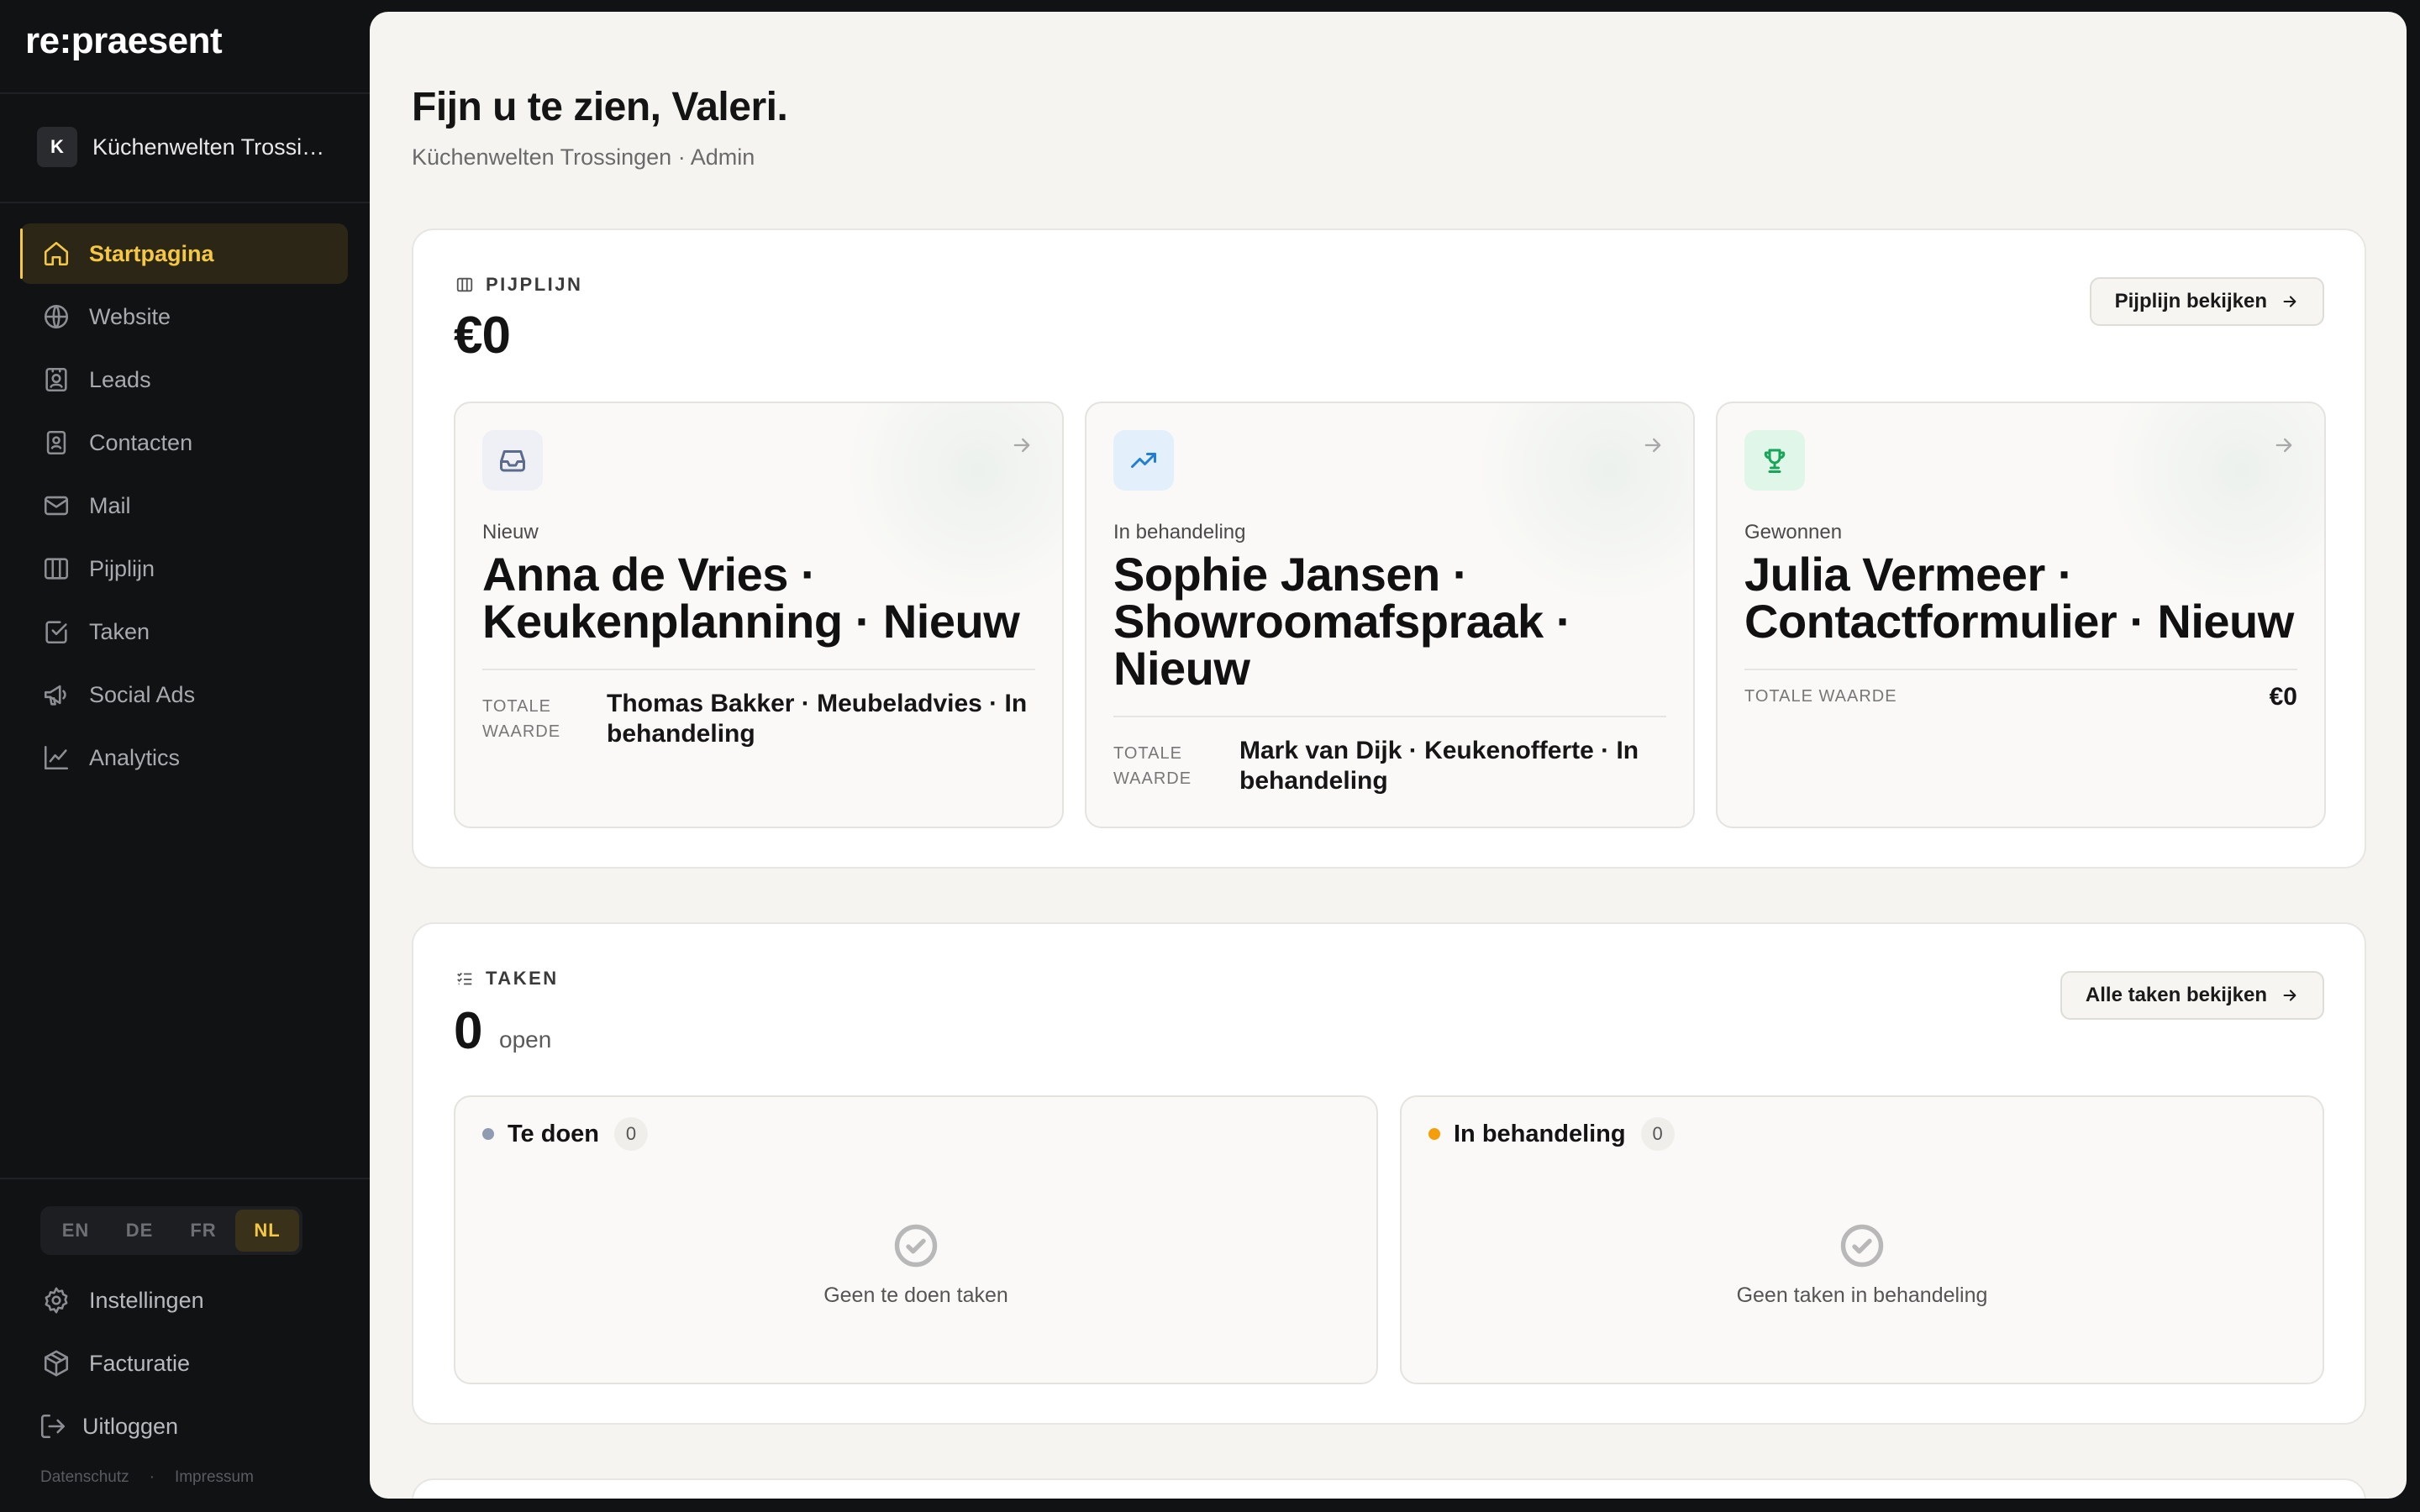 This screenshot has width=2420, height=1512. What do you see at coordinates (130, 316) in the screenshot?
I see `sidebar-item-label: Website` at bounding box center [130, 316].